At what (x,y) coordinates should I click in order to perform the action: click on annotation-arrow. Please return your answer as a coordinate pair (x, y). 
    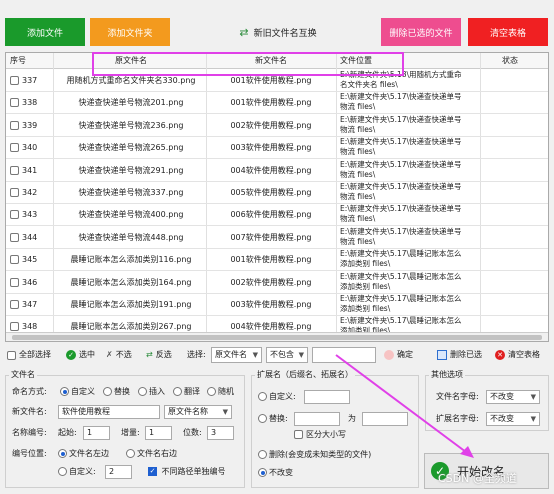
    Looking at the image, I should click on (404, 406).